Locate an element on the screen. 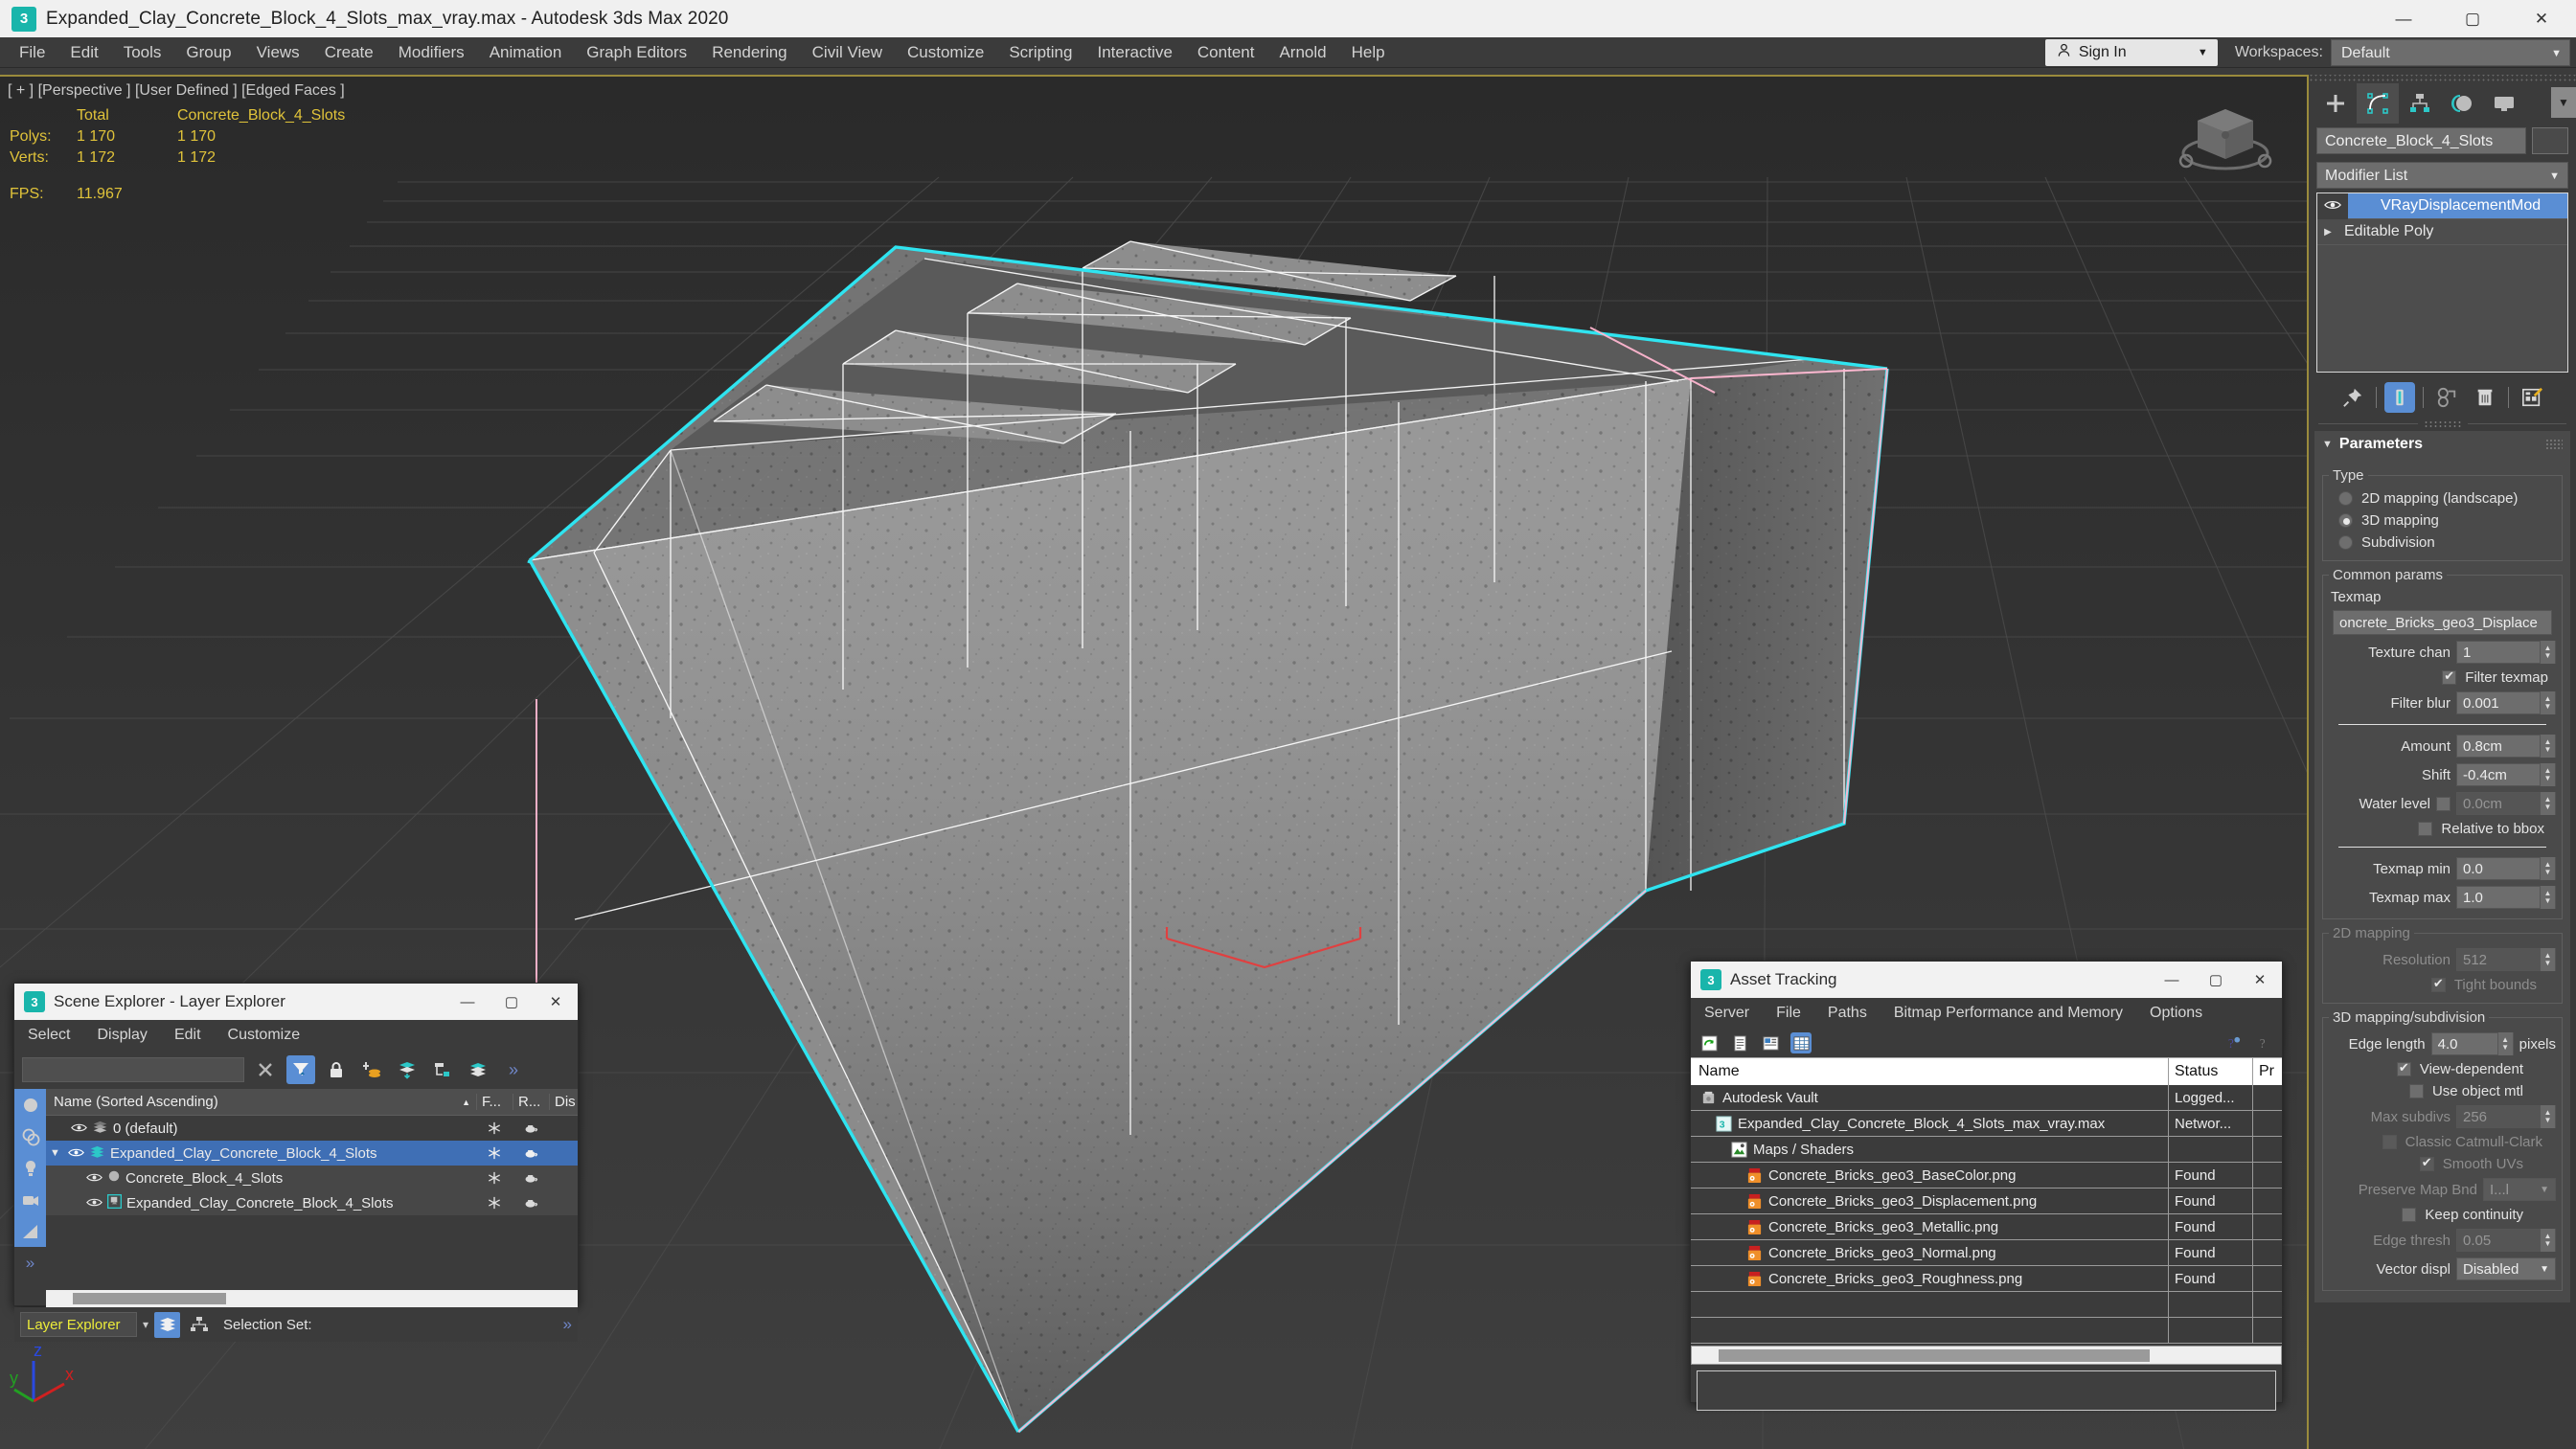 The width and height of the screenshot is (2576, 1449). texture-chan-spinner: 1 ▲ ▼ is located at coordinates (2506, 652).